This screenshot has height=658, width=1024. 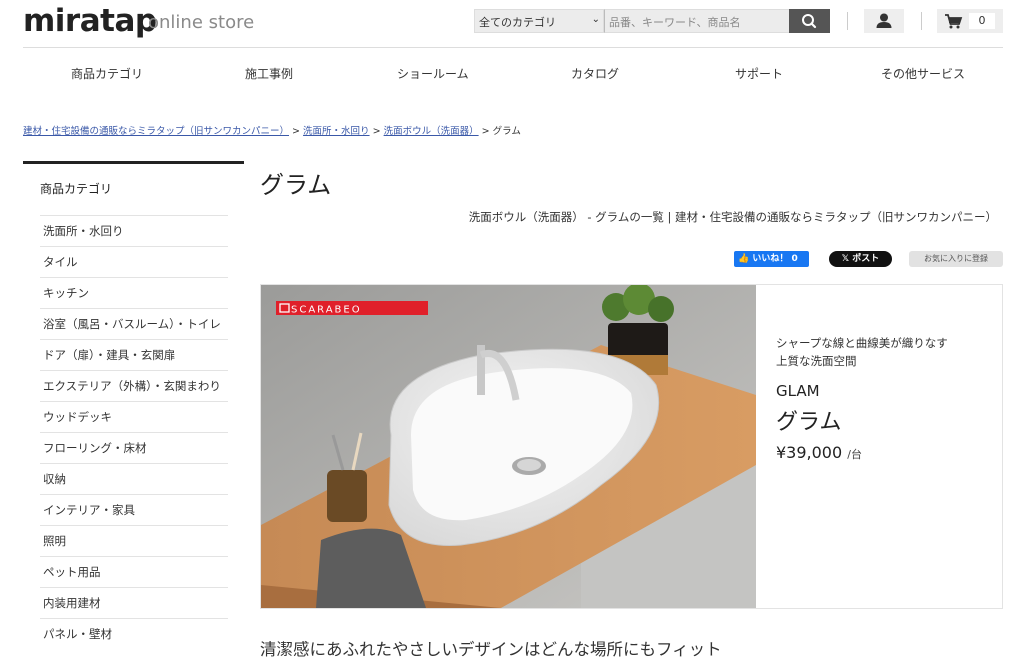 What do you see at coordinates (982, 21) in the screenshot?
I see `cart-count: 0` at bounding box center [982, 21].